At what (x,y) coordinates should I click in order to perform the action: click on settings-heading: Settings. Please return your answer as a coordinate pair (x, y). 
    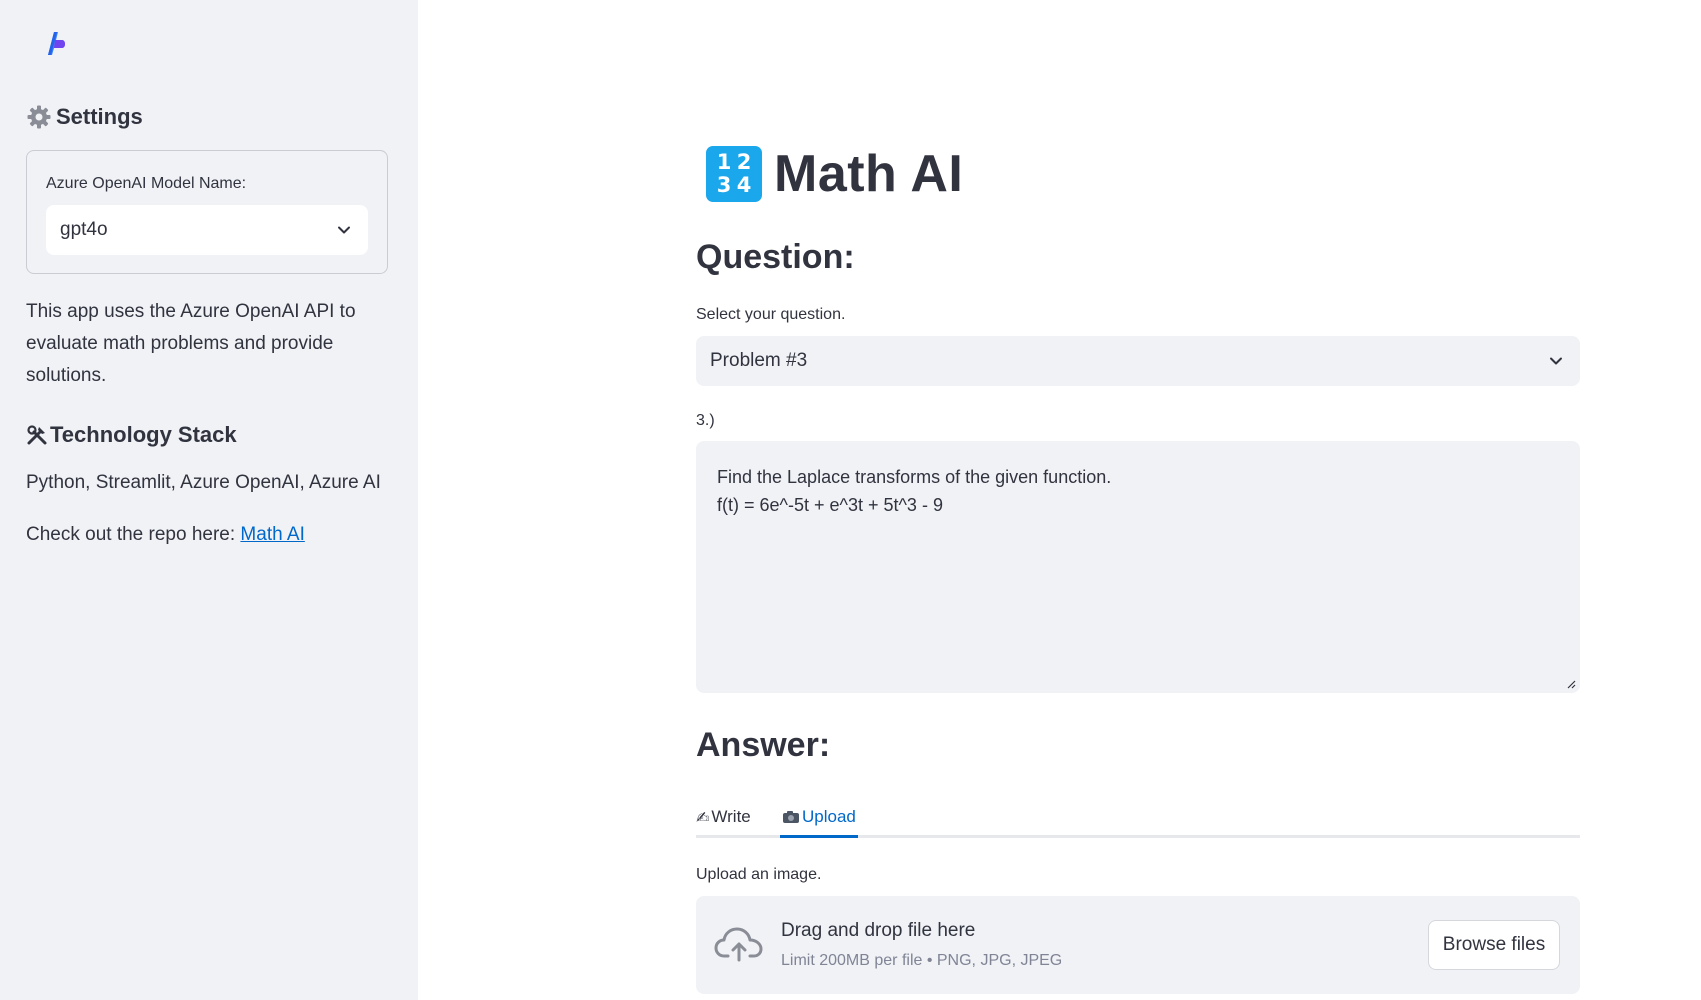
    Looking at the image, I should click on (84, 117).